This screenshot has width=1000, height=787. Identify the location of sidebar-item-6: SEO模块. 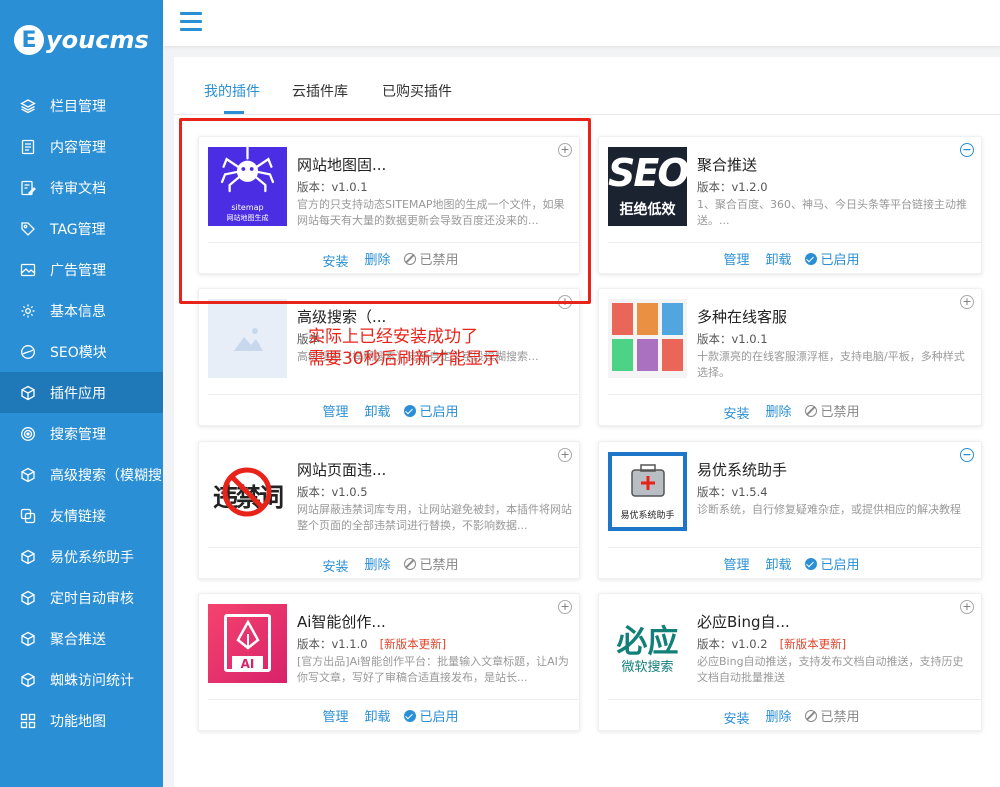
(81, 351).